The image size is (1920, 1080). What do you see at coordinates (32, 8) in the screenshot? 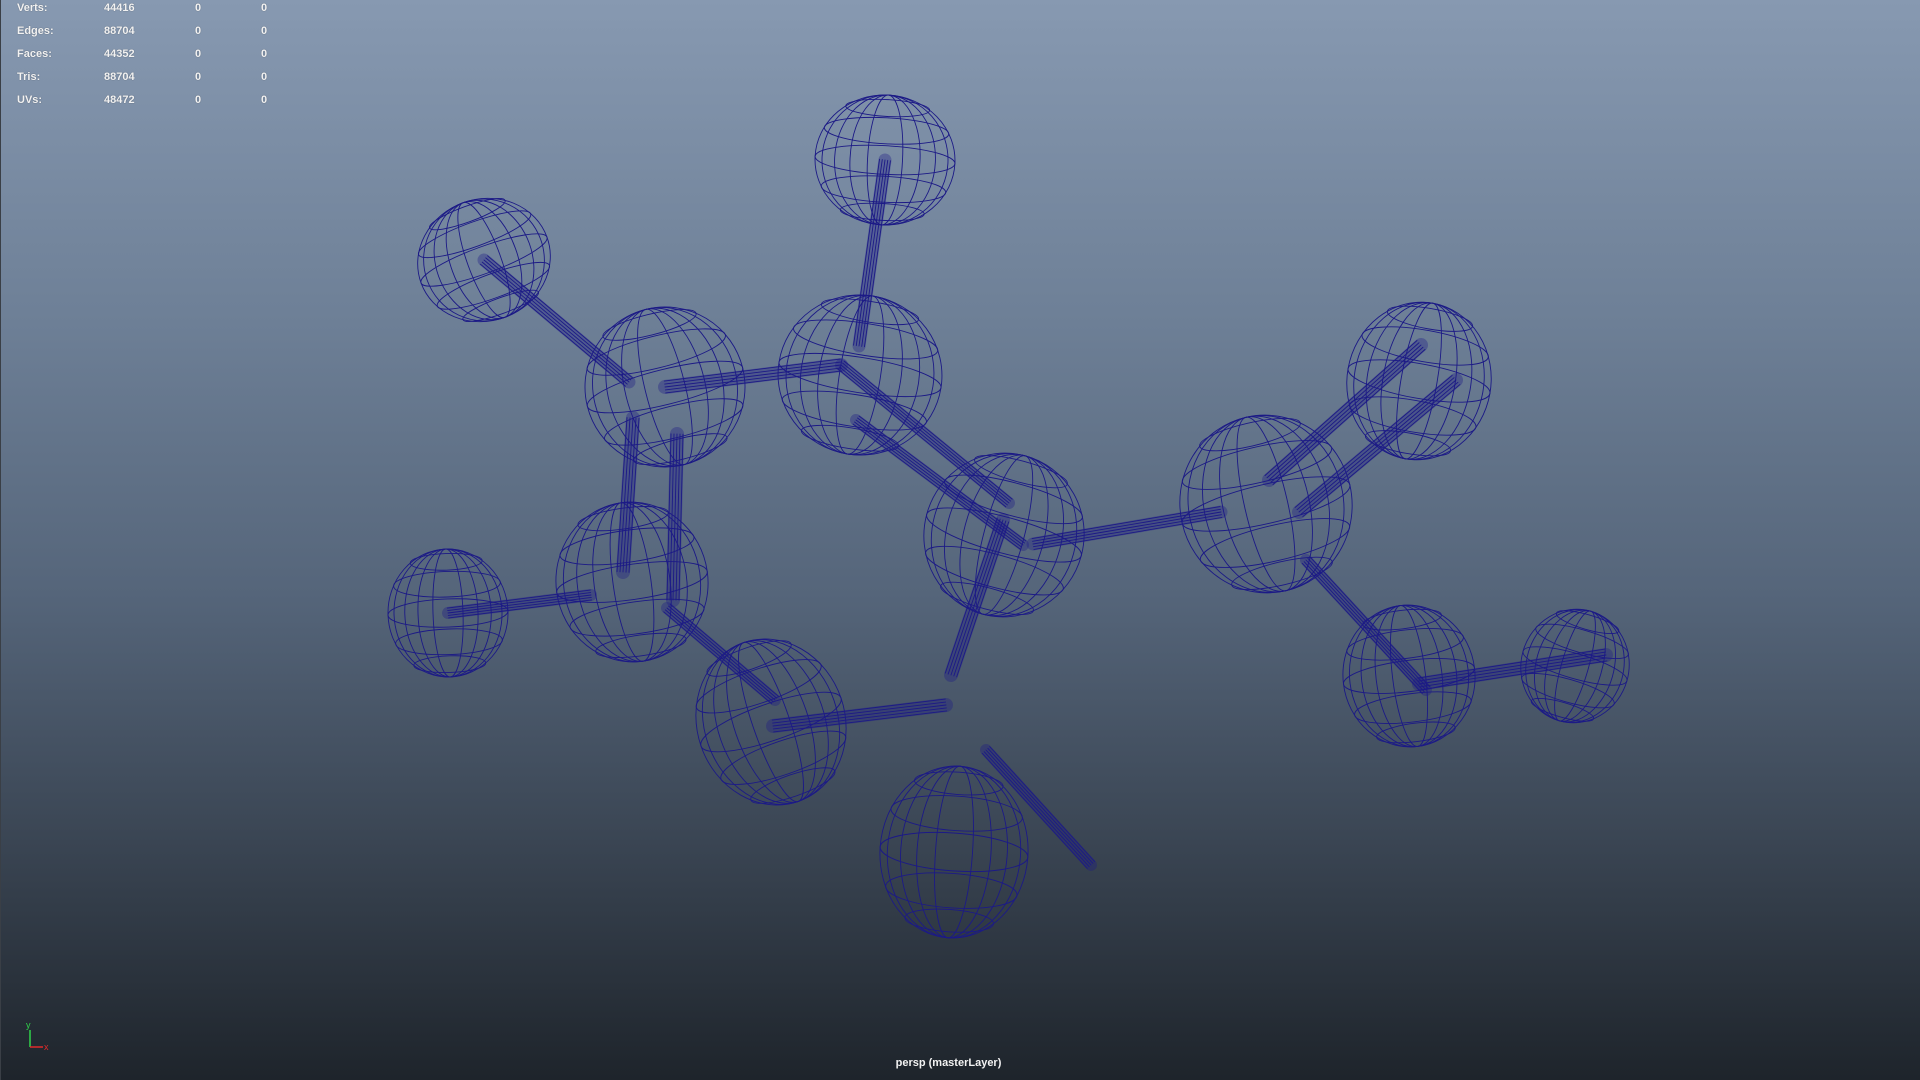
I see `hud-label: Verts:` at bounding box center [32, 8].